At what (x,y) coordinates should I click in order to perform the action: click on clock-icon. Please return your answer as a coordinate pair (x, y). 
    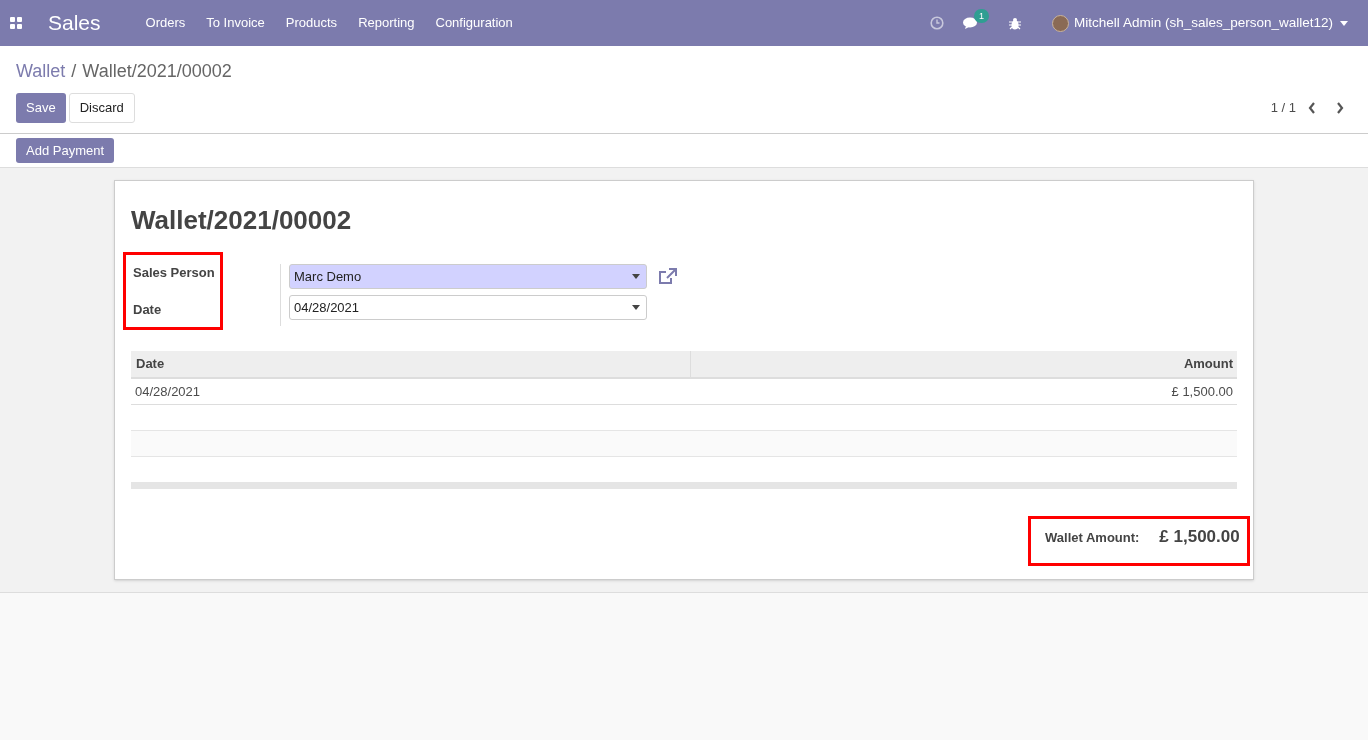
    Looking at the image, I should click on (937, 23).